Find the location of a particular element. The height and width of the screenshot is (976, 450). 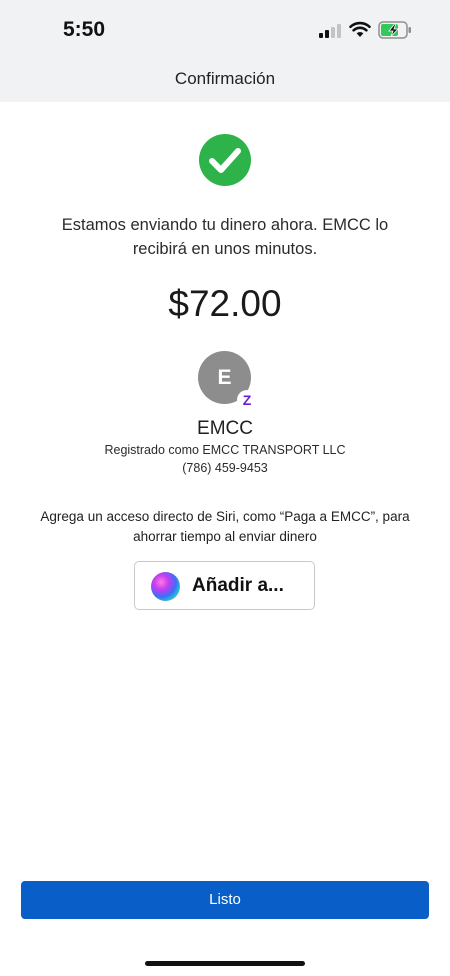

done-button: Listo is located at coordinates (225, 900).